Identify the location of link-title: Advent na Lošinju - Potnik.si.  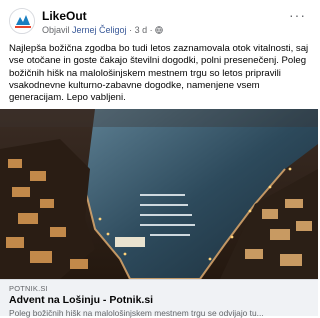
(81, 300).